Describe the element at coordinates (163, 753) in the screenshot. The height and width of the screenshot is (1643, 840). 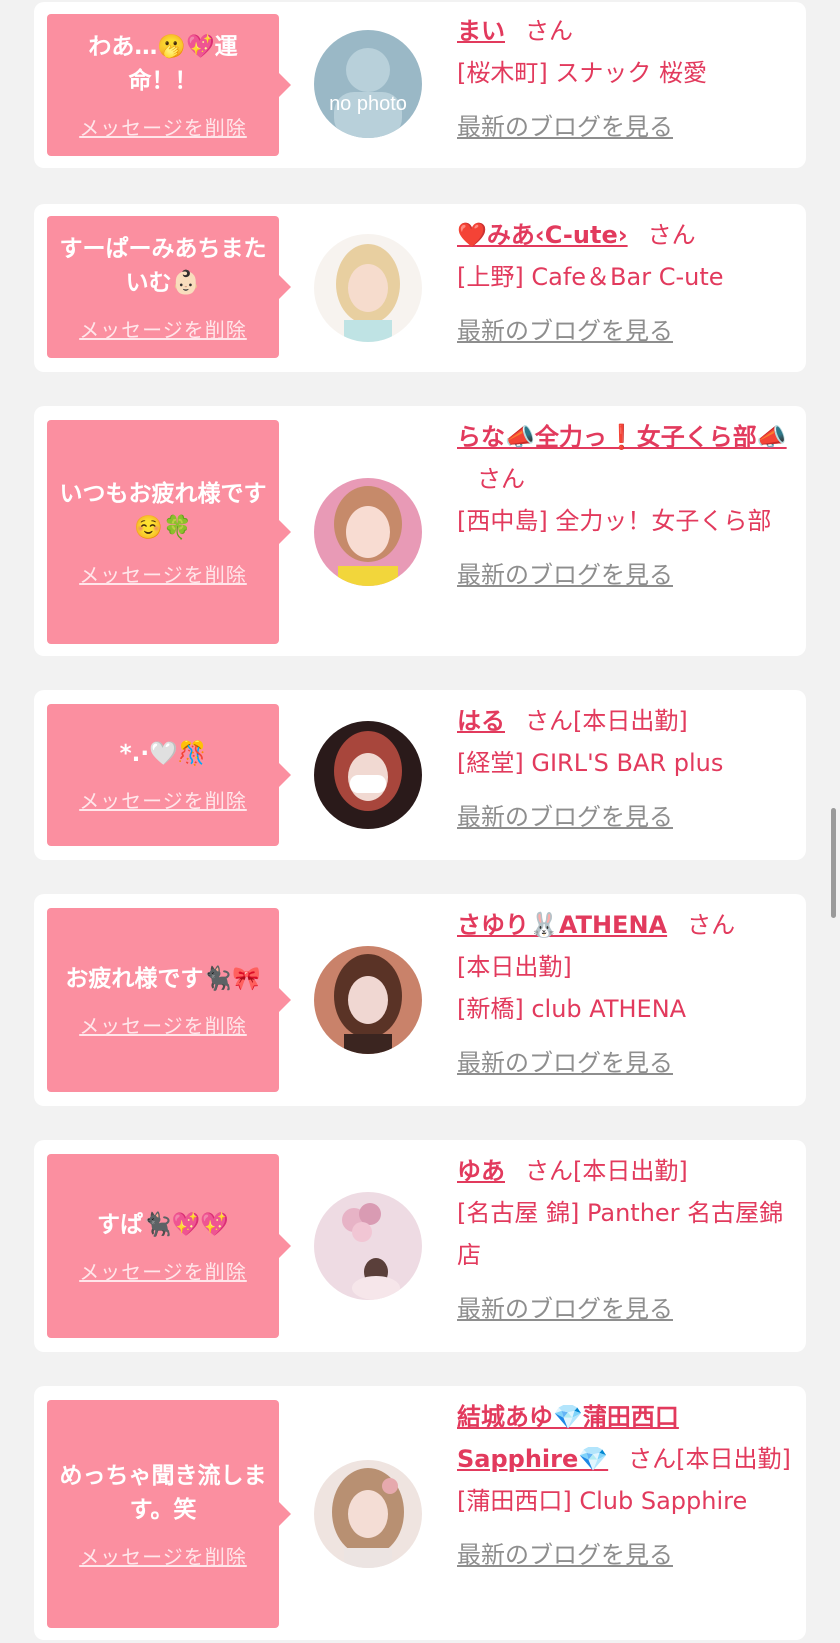
I see `message-text: *.·🤍🎊` at that location.